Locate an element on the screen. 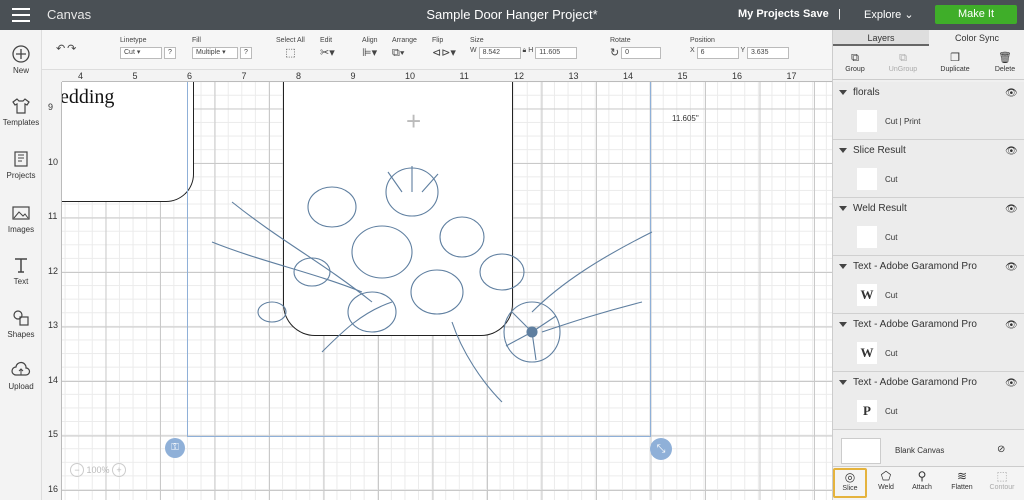 The image size is (1024, 500). layer-row: Weld Result 👁︎ Cut is located at coordinates (928, 227).